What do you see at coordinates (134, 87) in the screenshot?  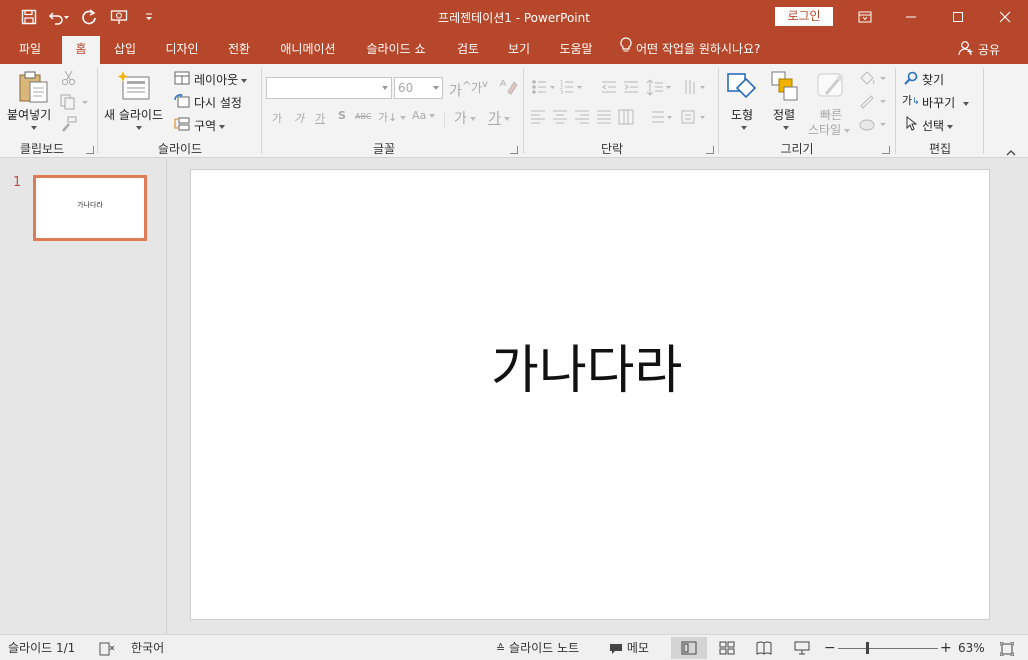 I see `new-slide-icon` at bounding box center [134, 87].